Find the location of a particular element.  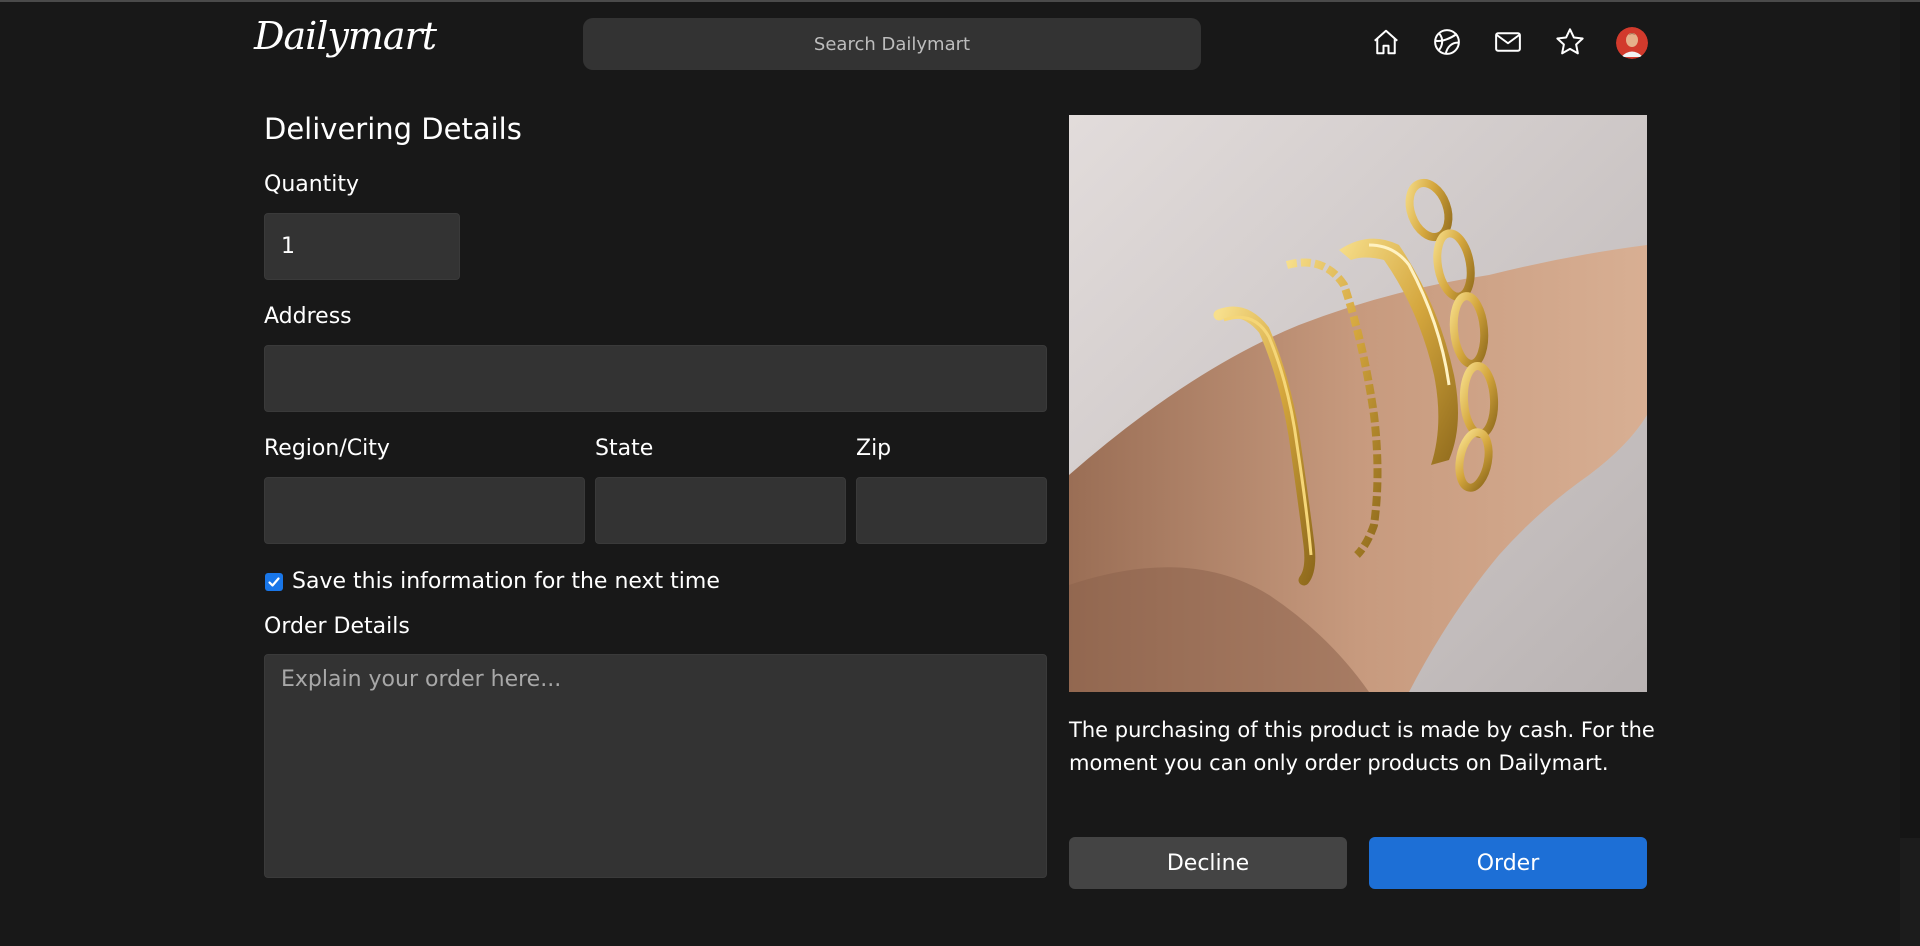

quantity-label: Quantity is located at coordinates (312, 184).